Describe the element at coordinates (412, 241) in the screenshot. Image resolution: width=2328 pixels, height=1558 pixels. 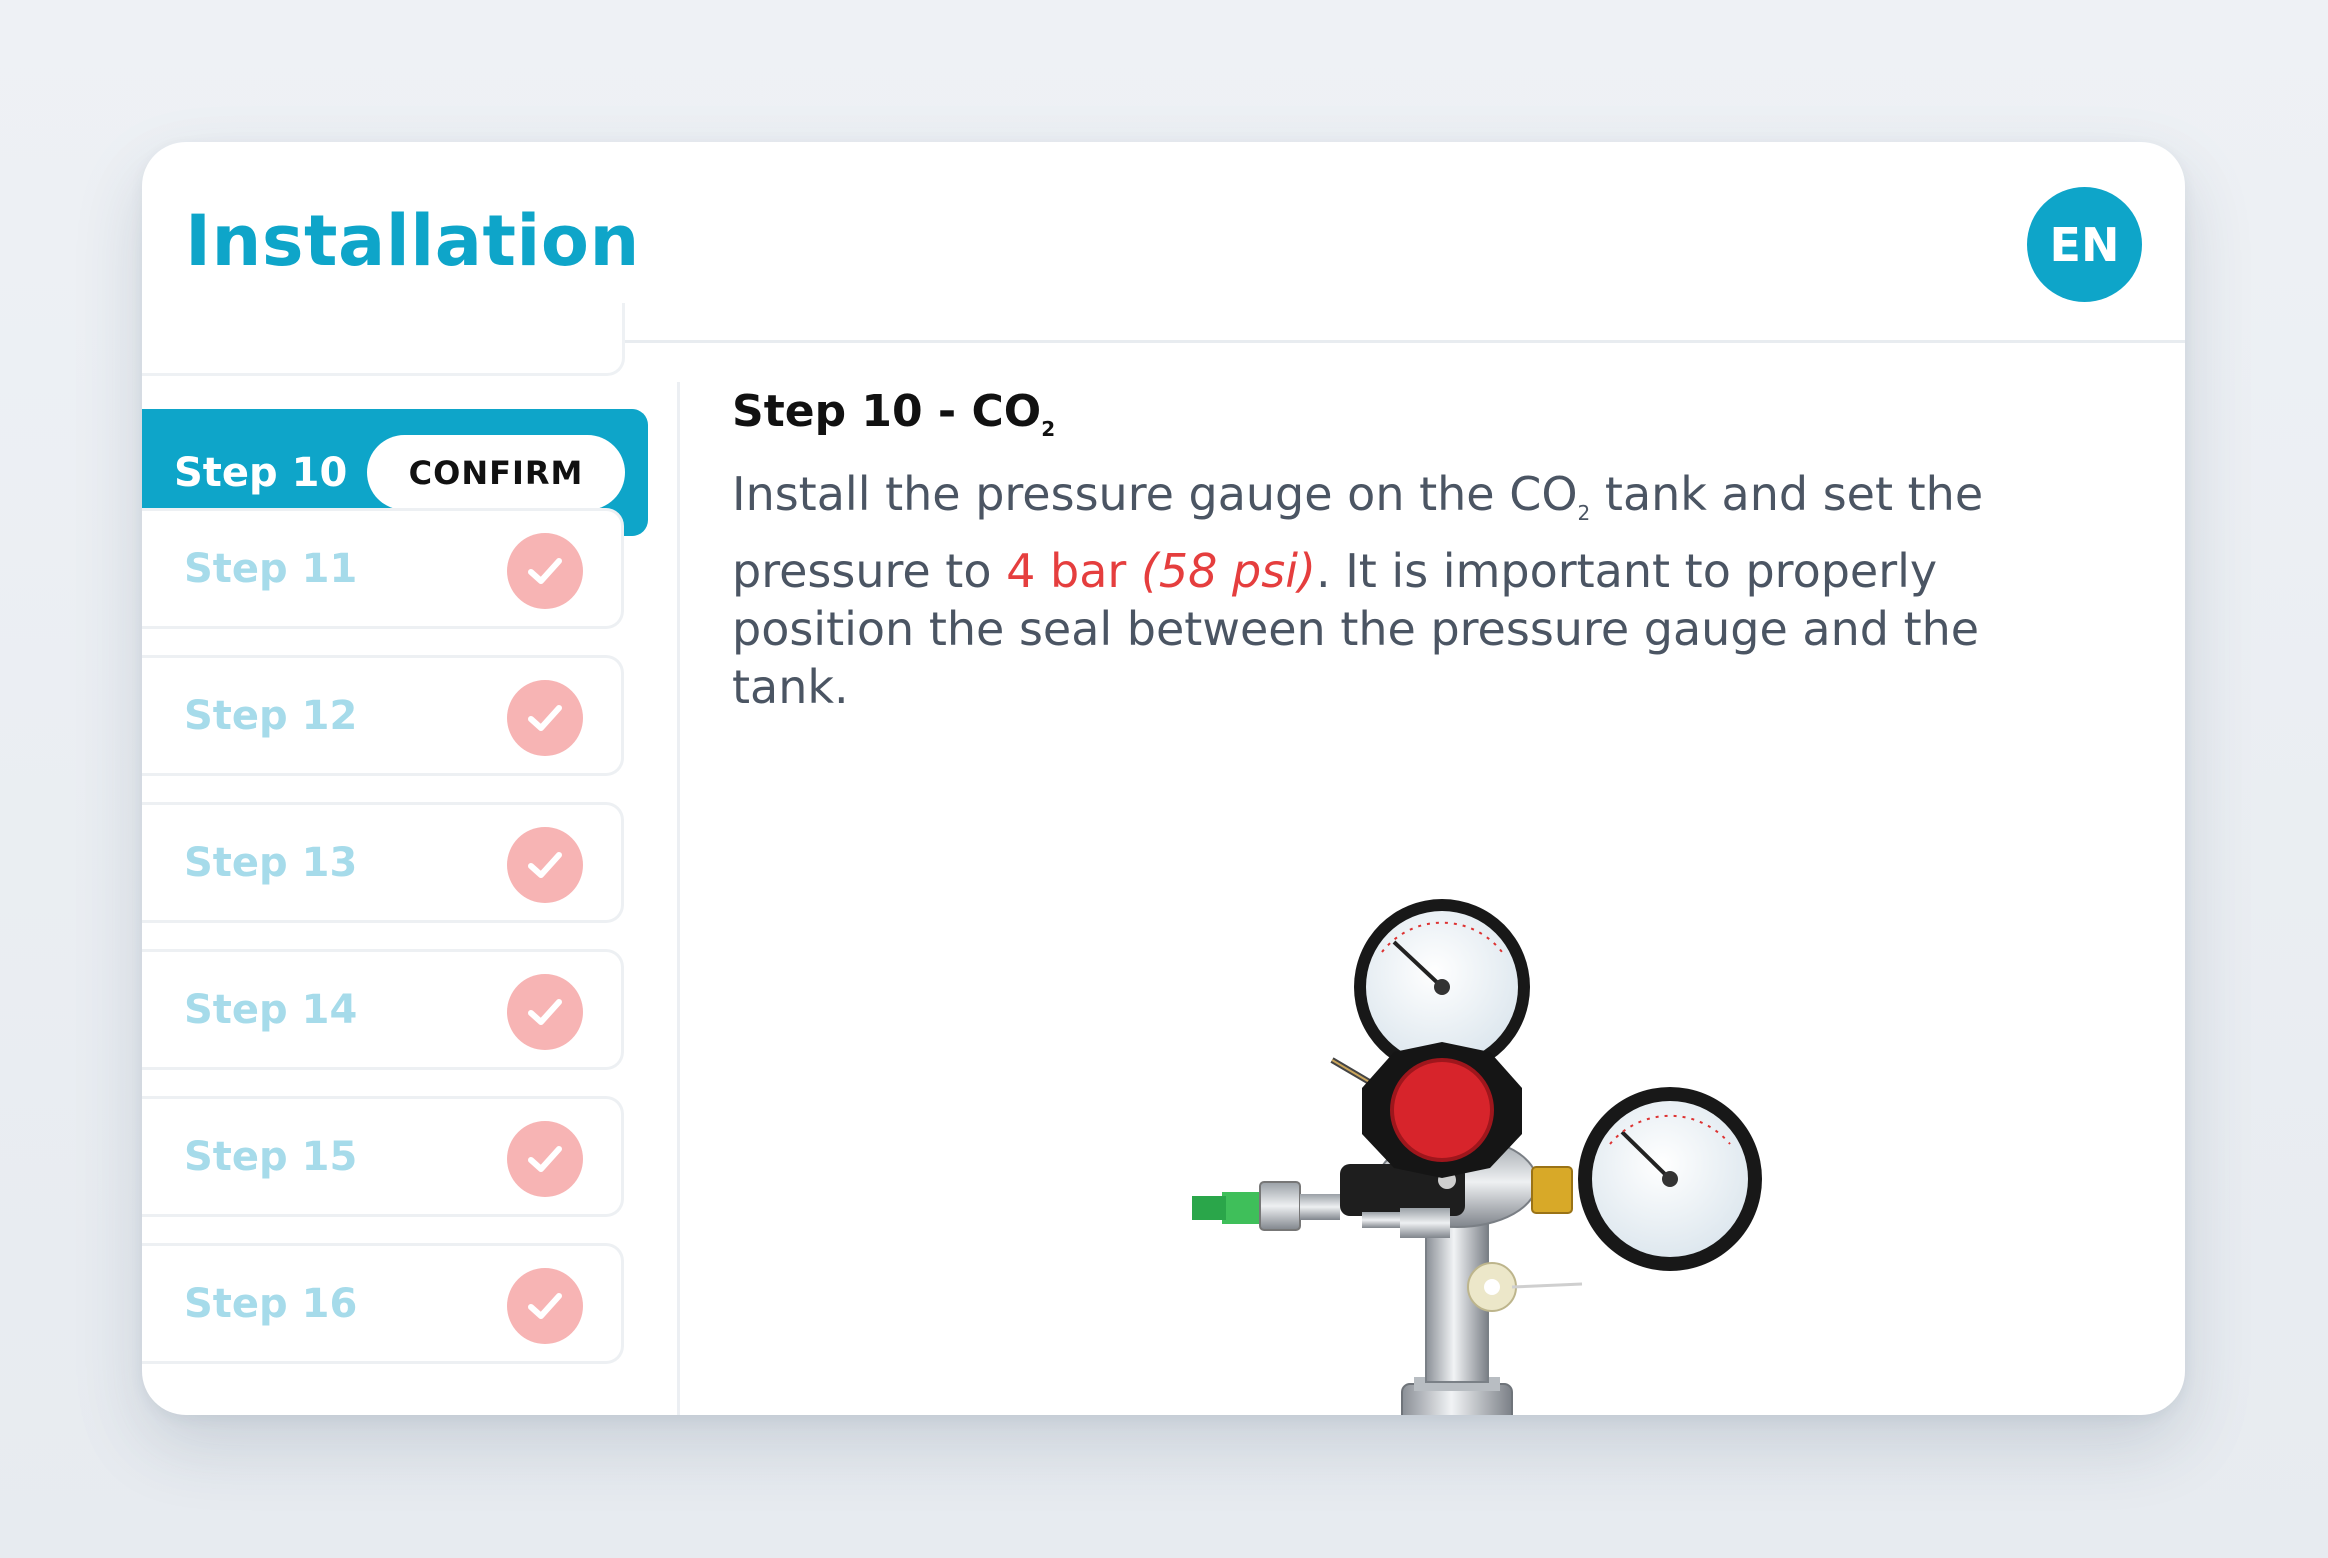
I see `page-title: Installation` at that location.